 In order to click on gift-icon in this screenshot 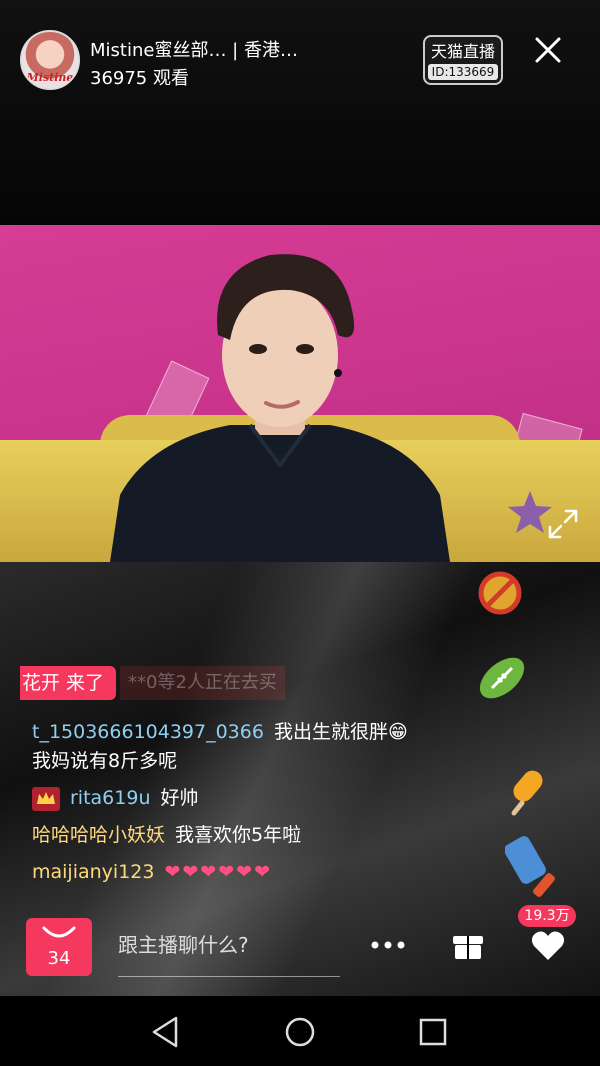, I will do `click(468, 944)`.